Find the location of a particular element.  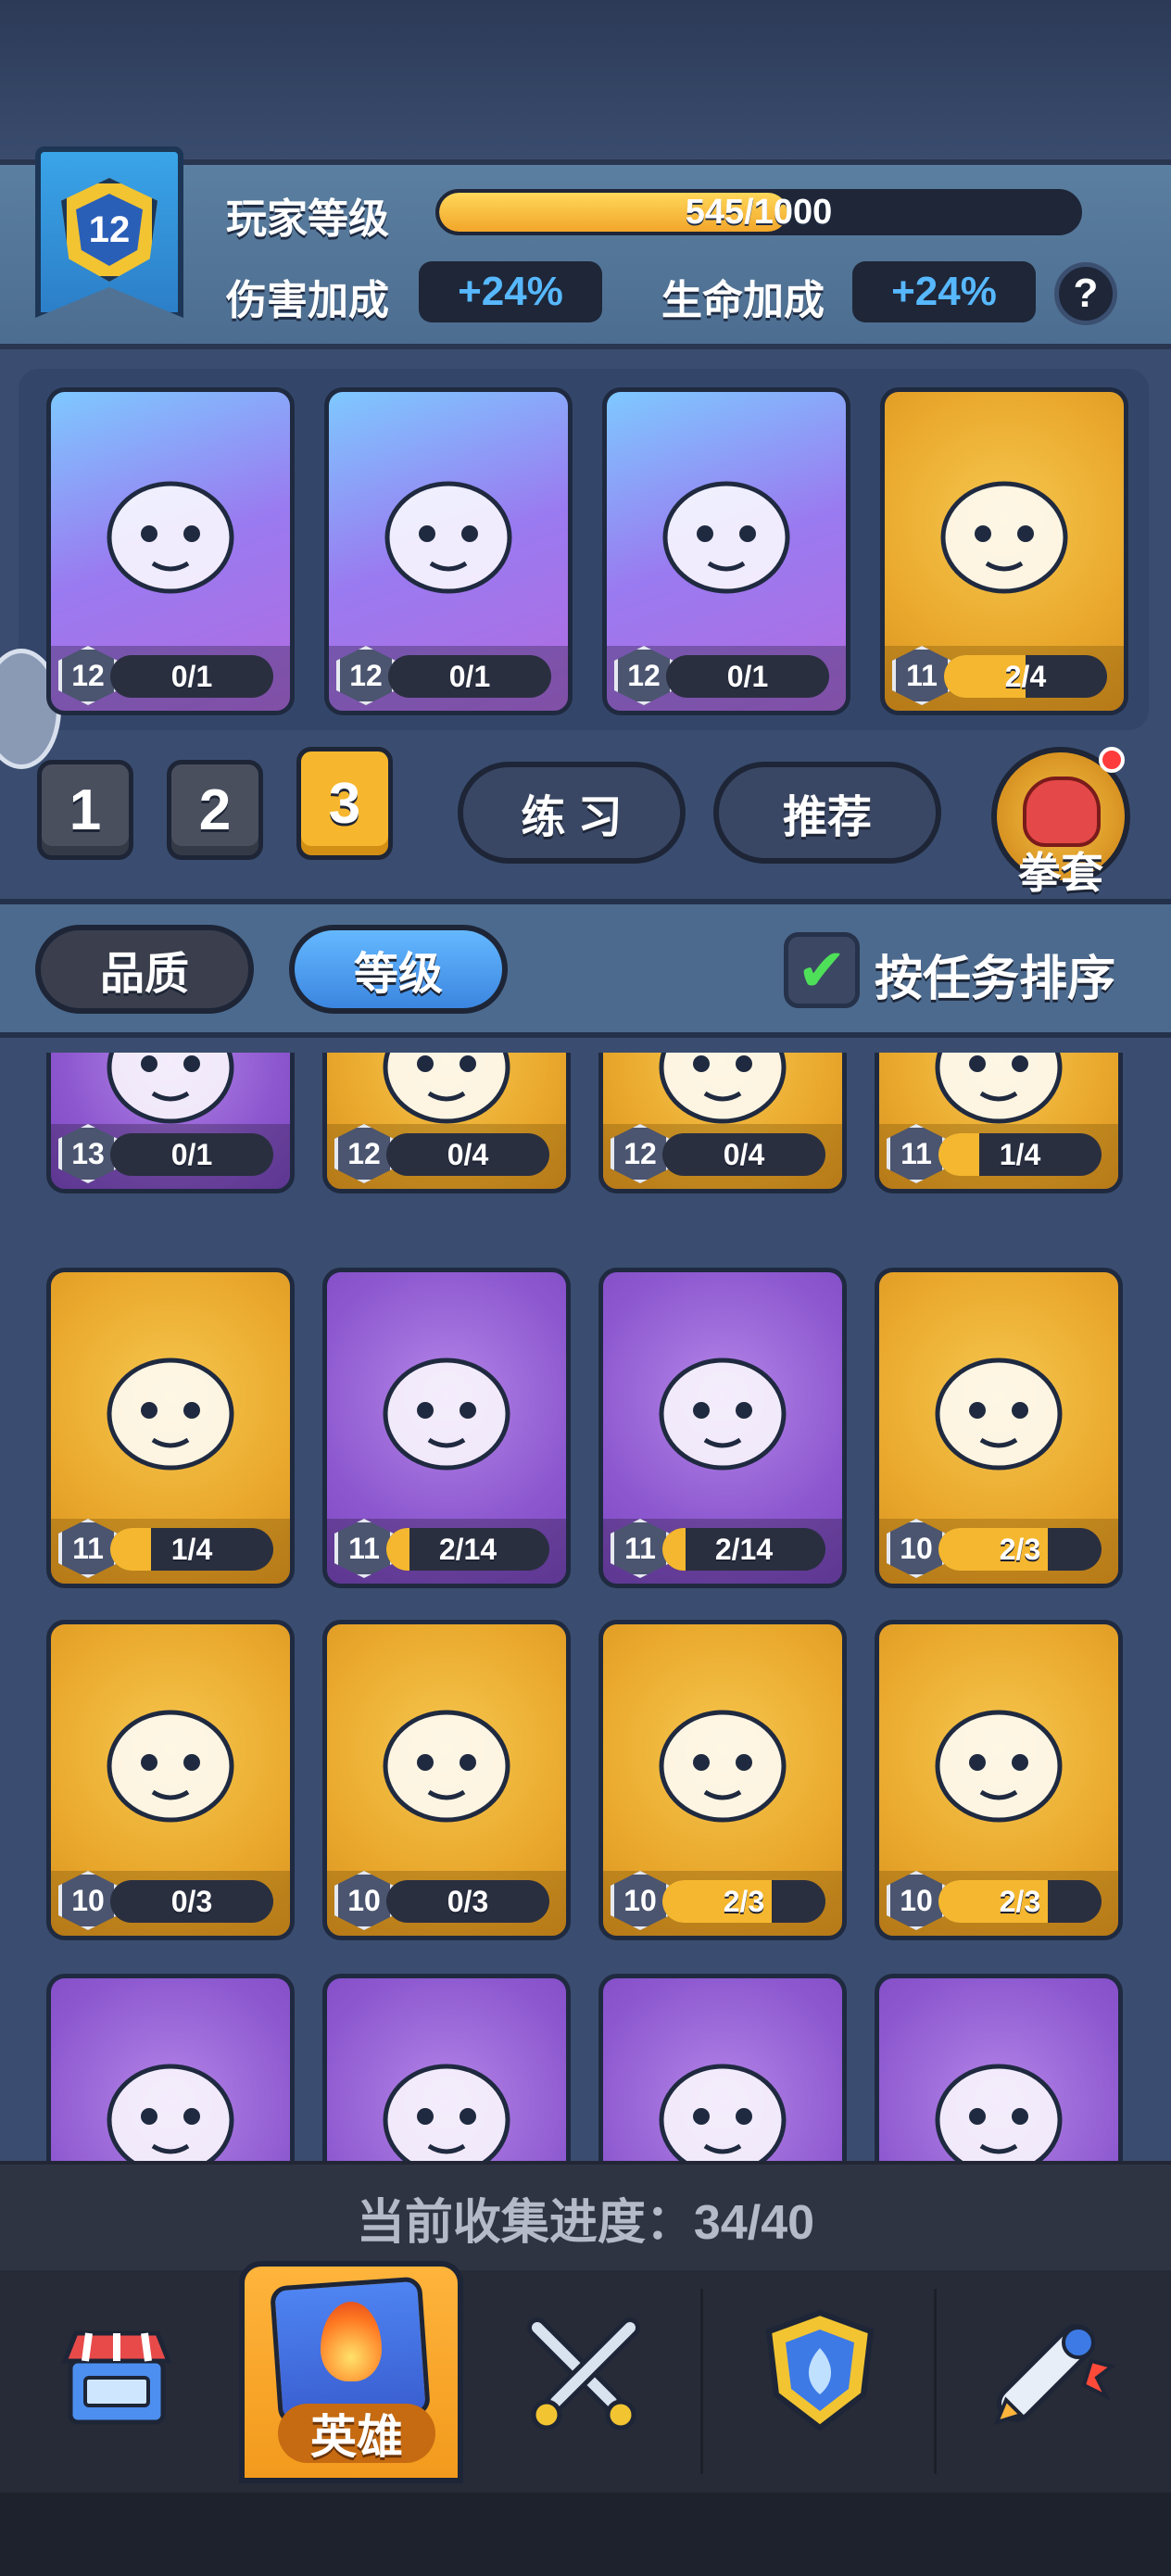

player-level: 12 is located at coordinates (110, 230).